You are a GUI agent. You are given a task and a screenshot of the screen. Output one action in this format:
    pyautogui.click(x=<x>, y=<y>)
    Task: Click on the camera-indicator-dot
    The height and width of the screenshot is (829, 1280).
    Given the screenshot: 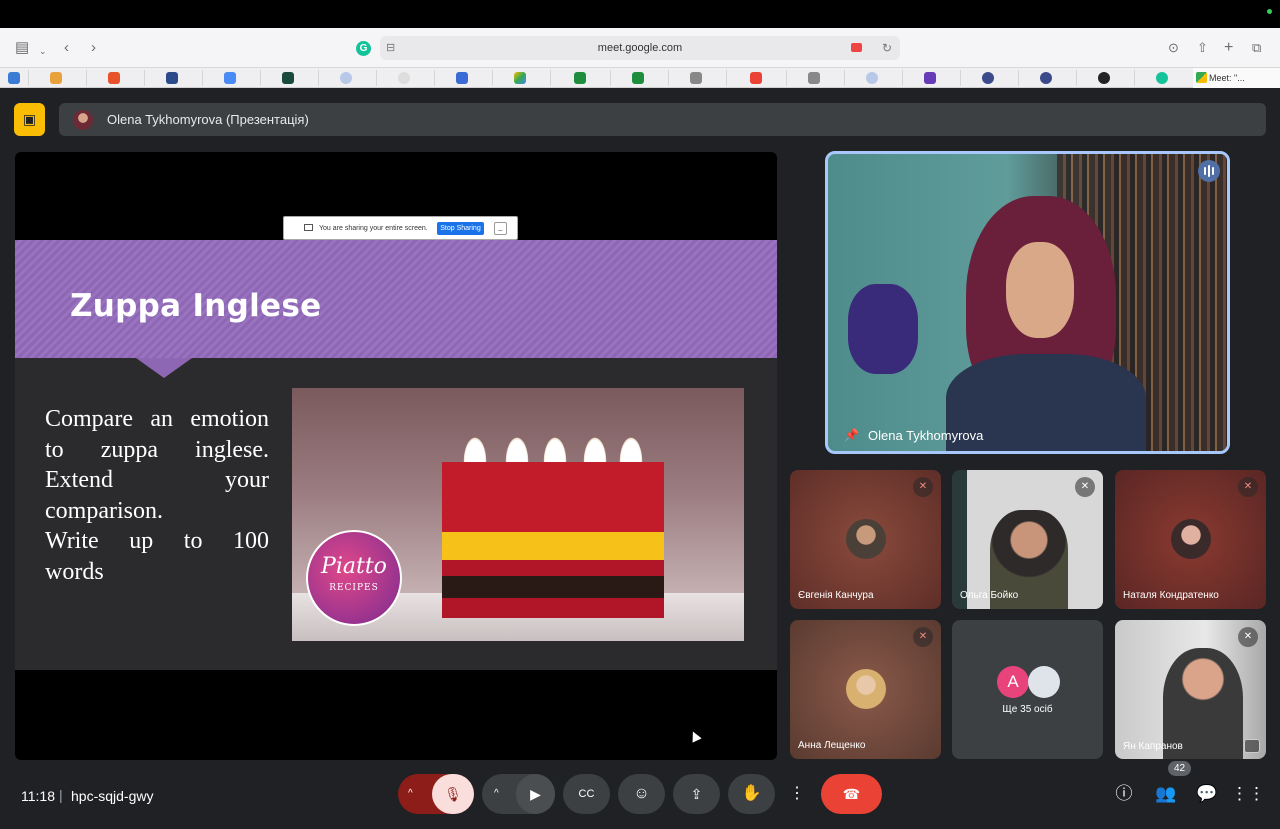 What is the action you would take?
    pyautogui.click(x=1269, y=11)
    